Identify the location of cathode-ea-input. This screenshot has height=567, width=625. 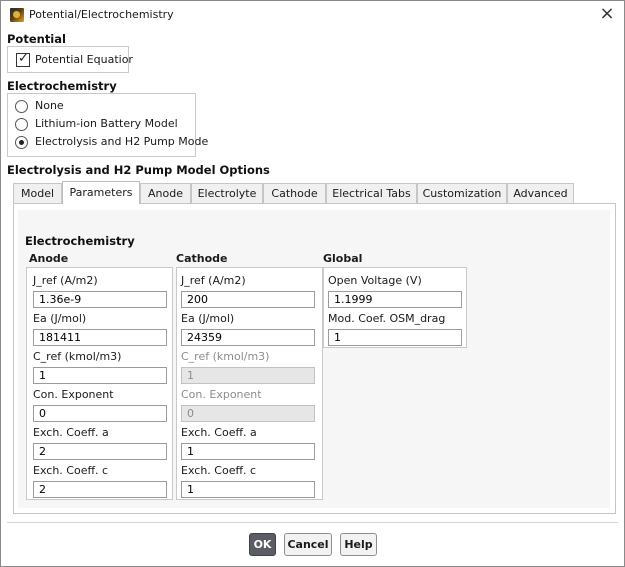
(248, 337).